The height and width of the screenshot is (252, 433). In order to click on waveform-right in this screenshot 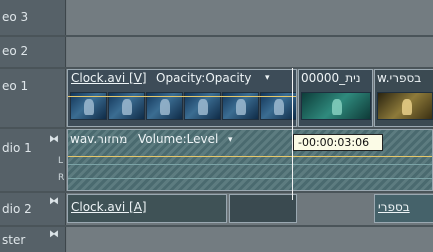, I will do `click(250, 178)`.